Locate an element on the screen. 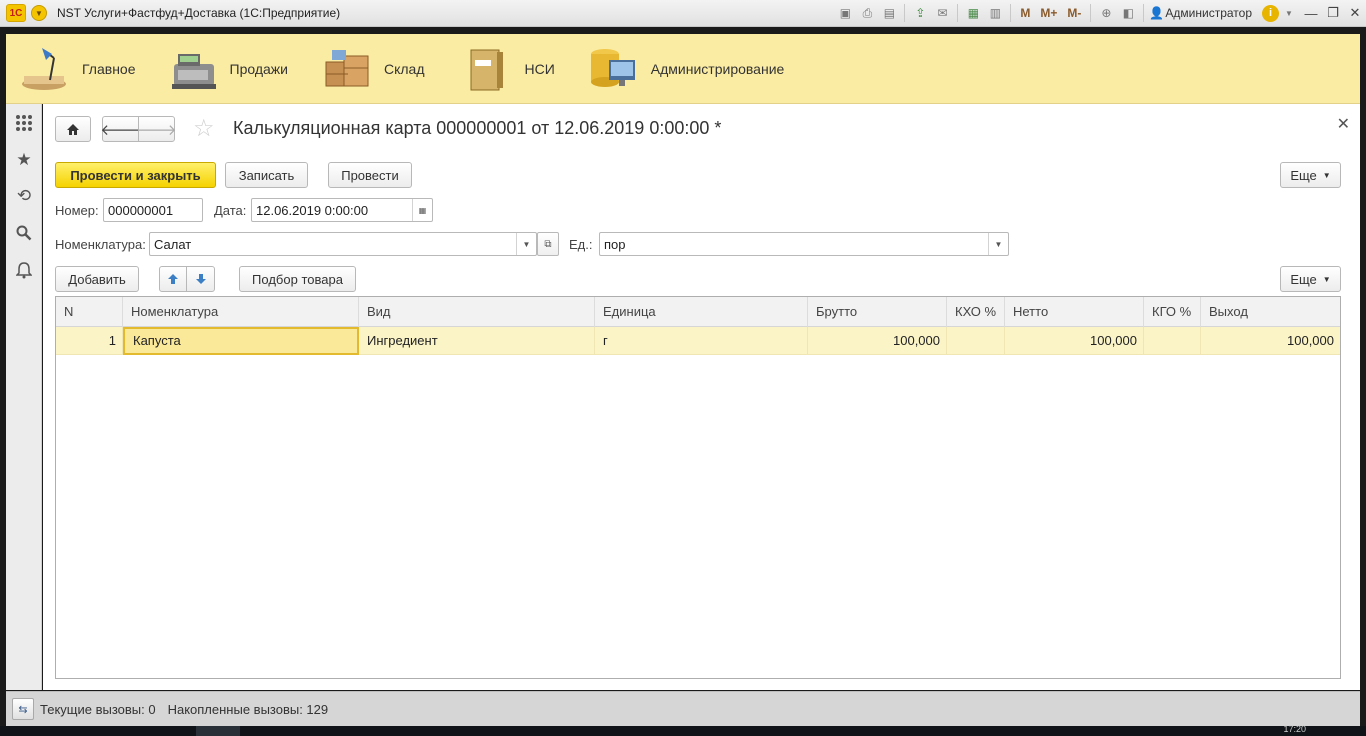  column-header: Номенклатура is located at coordinates (241, 312).